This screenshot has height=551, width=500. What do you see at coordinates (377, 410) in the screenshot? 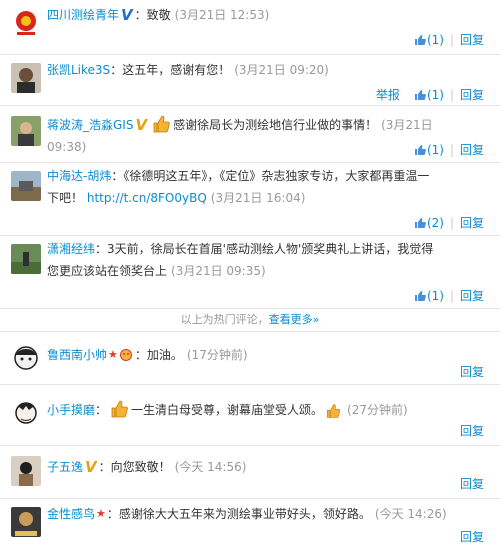
I see `timestamp: (27分钟前)` at bounding box center [377, 410].